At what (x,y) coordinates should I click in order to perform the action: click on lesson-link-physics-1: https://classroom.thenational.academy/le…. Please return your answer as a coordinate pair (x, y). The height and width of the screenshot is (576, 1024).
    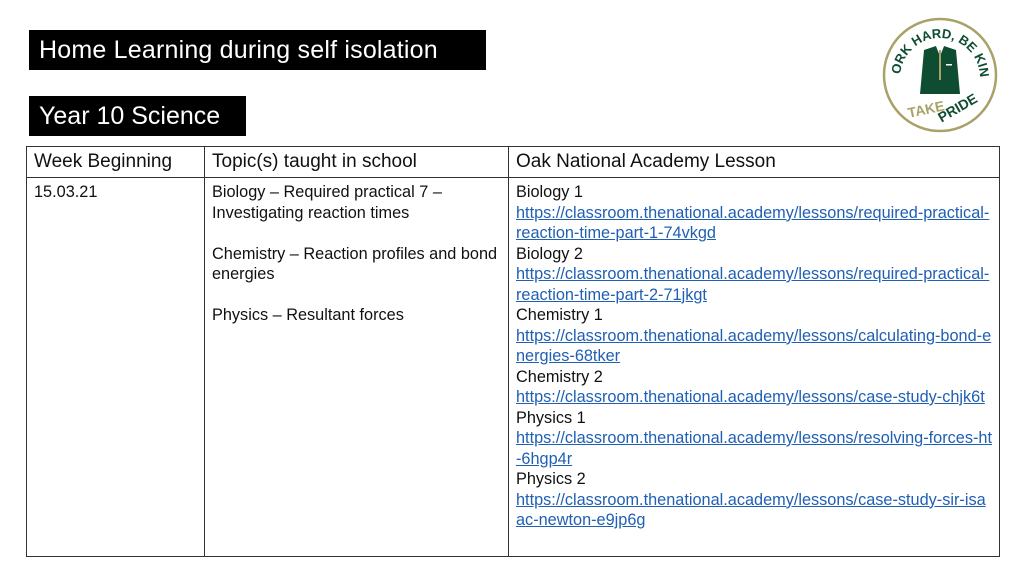
    Looking at the image, I should click on (754, 448).